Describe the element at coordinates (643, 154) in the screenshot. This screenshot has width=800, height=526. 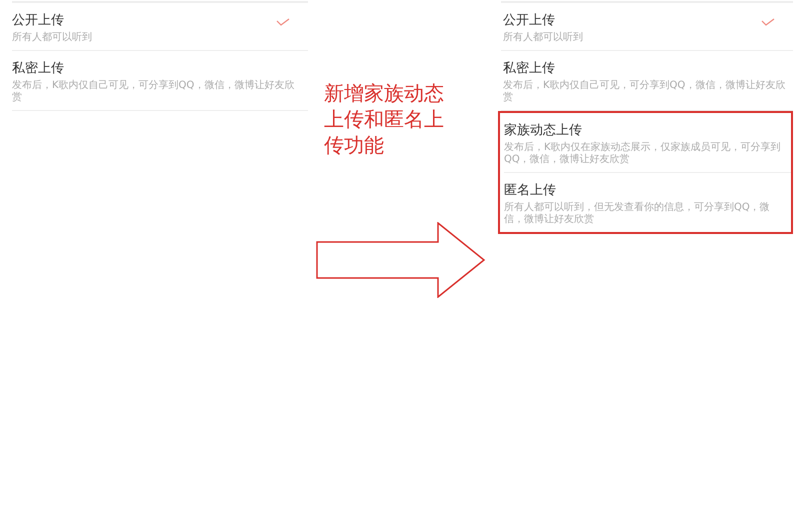
I see `option-description: 发布后，K歌内仅在家族动态展示，仅家族成员可见，可分享到QQ，微信，微博让好友欣赏` at that location.